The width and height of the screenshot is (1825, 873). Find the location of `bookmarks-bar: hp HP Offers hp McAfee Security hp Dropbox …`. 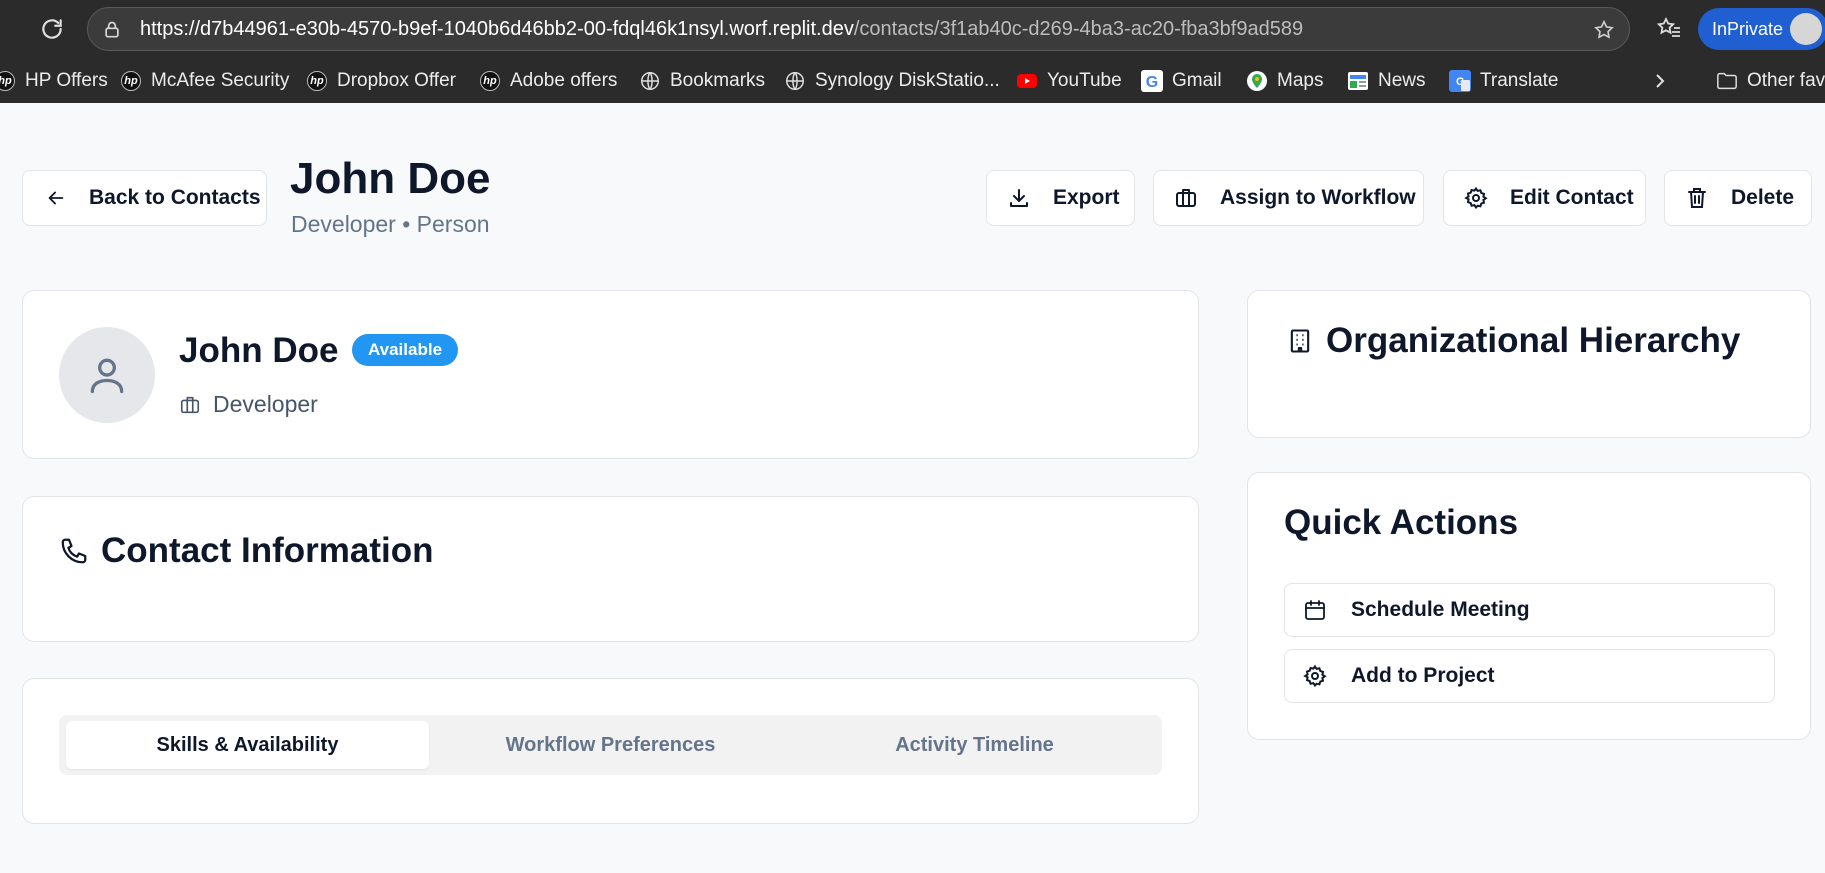

bookmarks-bar: hp HP Offers hp McAfee Security hp Dropbox … is located at coordinates (912, 81).